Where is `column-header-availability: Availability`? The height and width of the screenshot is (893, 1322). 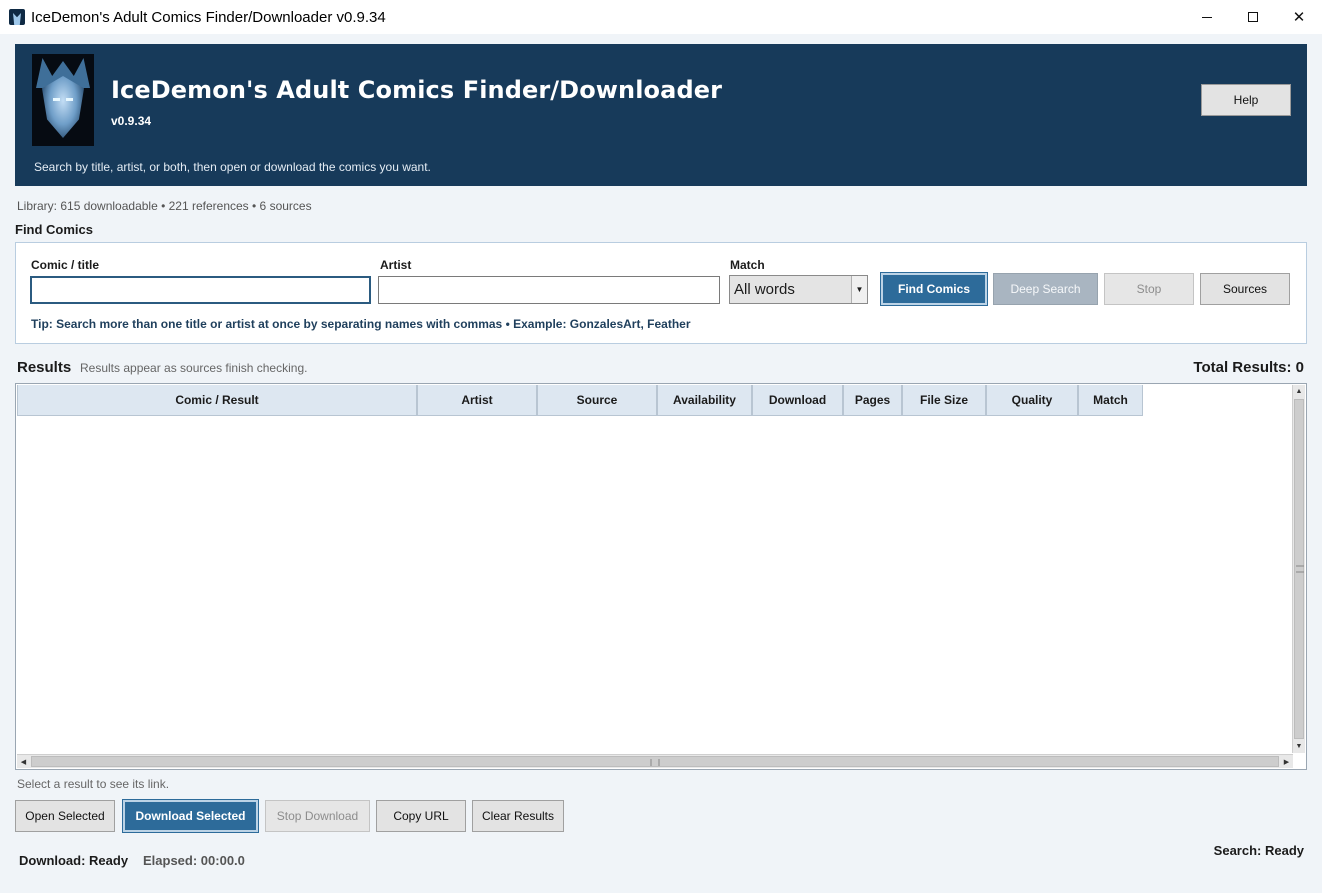 column-header-availability: Availability is located at coordinates (704, 400).